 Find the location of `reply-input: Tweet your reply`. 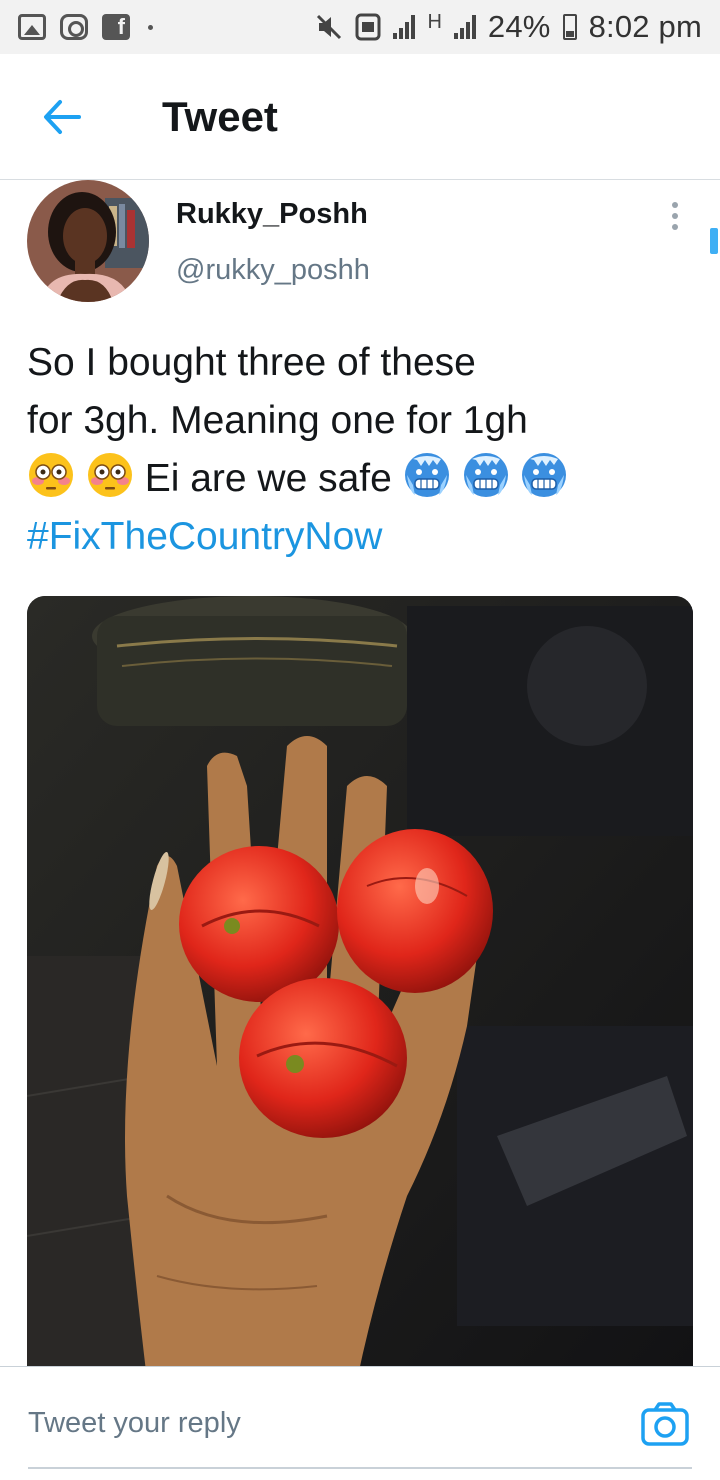

reply-input: Tweet your reply is located at coordinates (134, 1423).